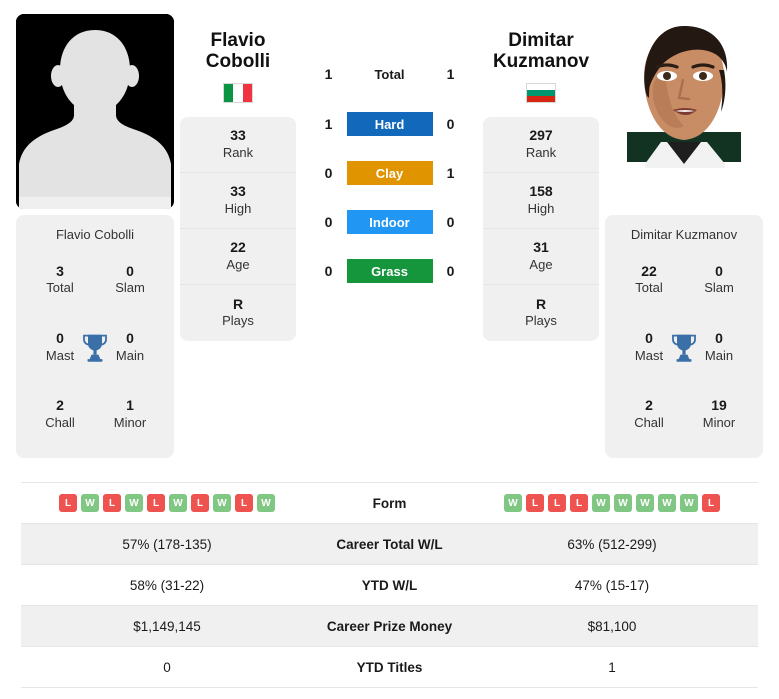 The width and height of the screenshot is (779, 699). Describe the element at coordinates (719, 270) in the screenshot. I see `right-titles-slam-value: 0` at that location.